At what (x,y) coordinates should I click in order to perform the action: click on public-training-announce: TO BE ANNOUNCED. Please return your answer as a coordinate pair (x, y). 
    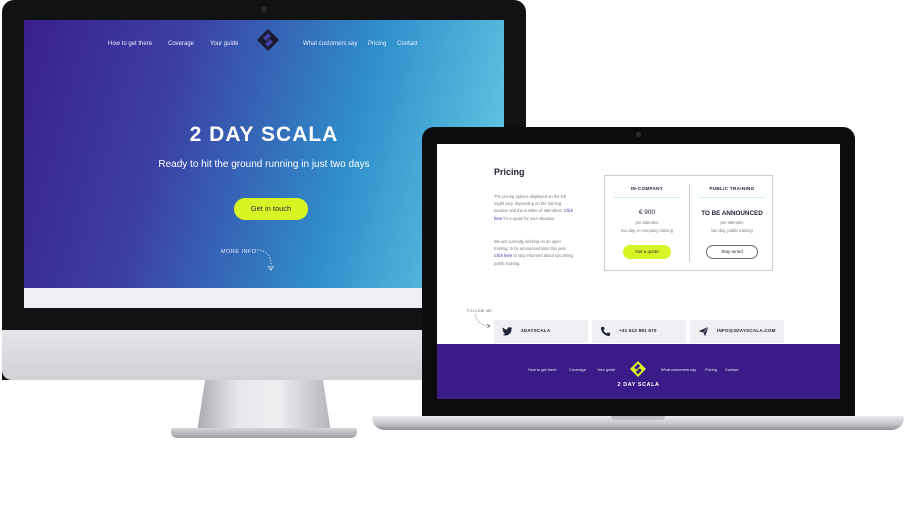
    Looking at the image, I should click on (732, 213).